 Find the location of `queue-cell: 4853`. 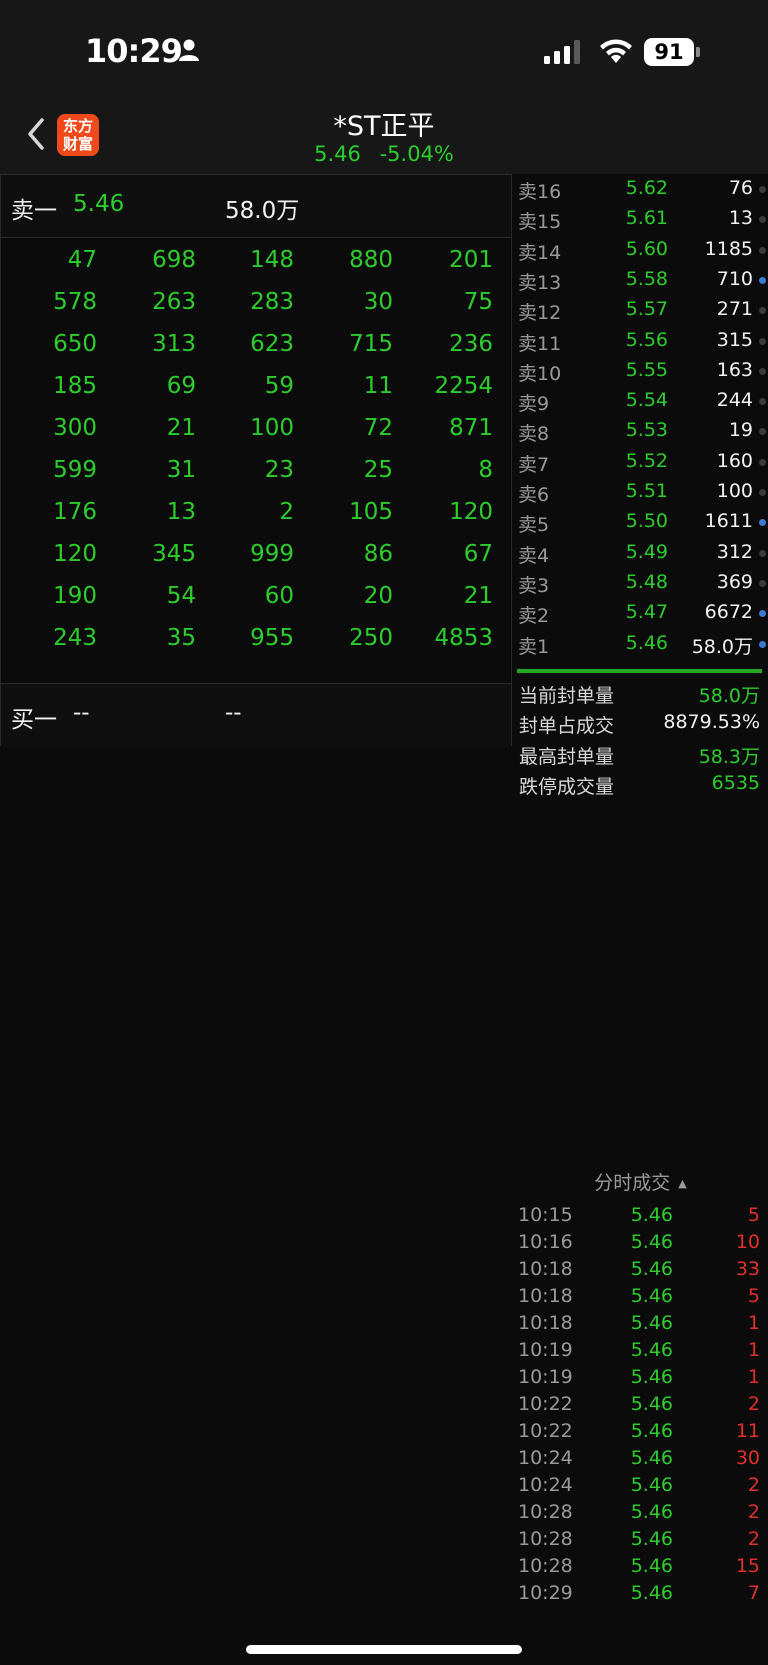

queue-cell: 4853 is located at coordinates (463, 638).